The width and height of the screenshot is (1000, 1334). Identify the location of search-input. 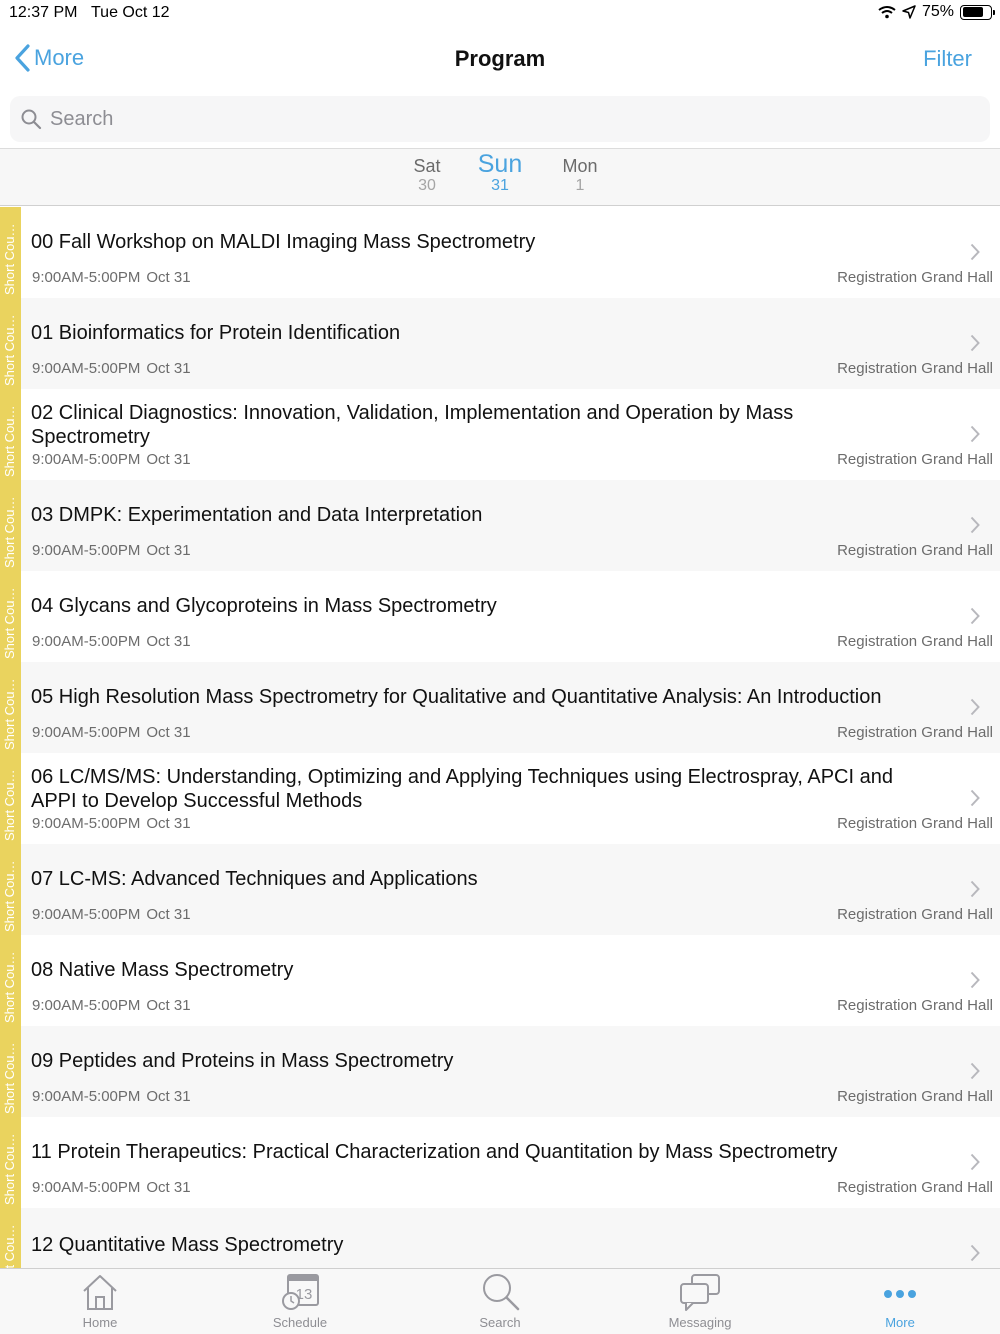
(500, 119).